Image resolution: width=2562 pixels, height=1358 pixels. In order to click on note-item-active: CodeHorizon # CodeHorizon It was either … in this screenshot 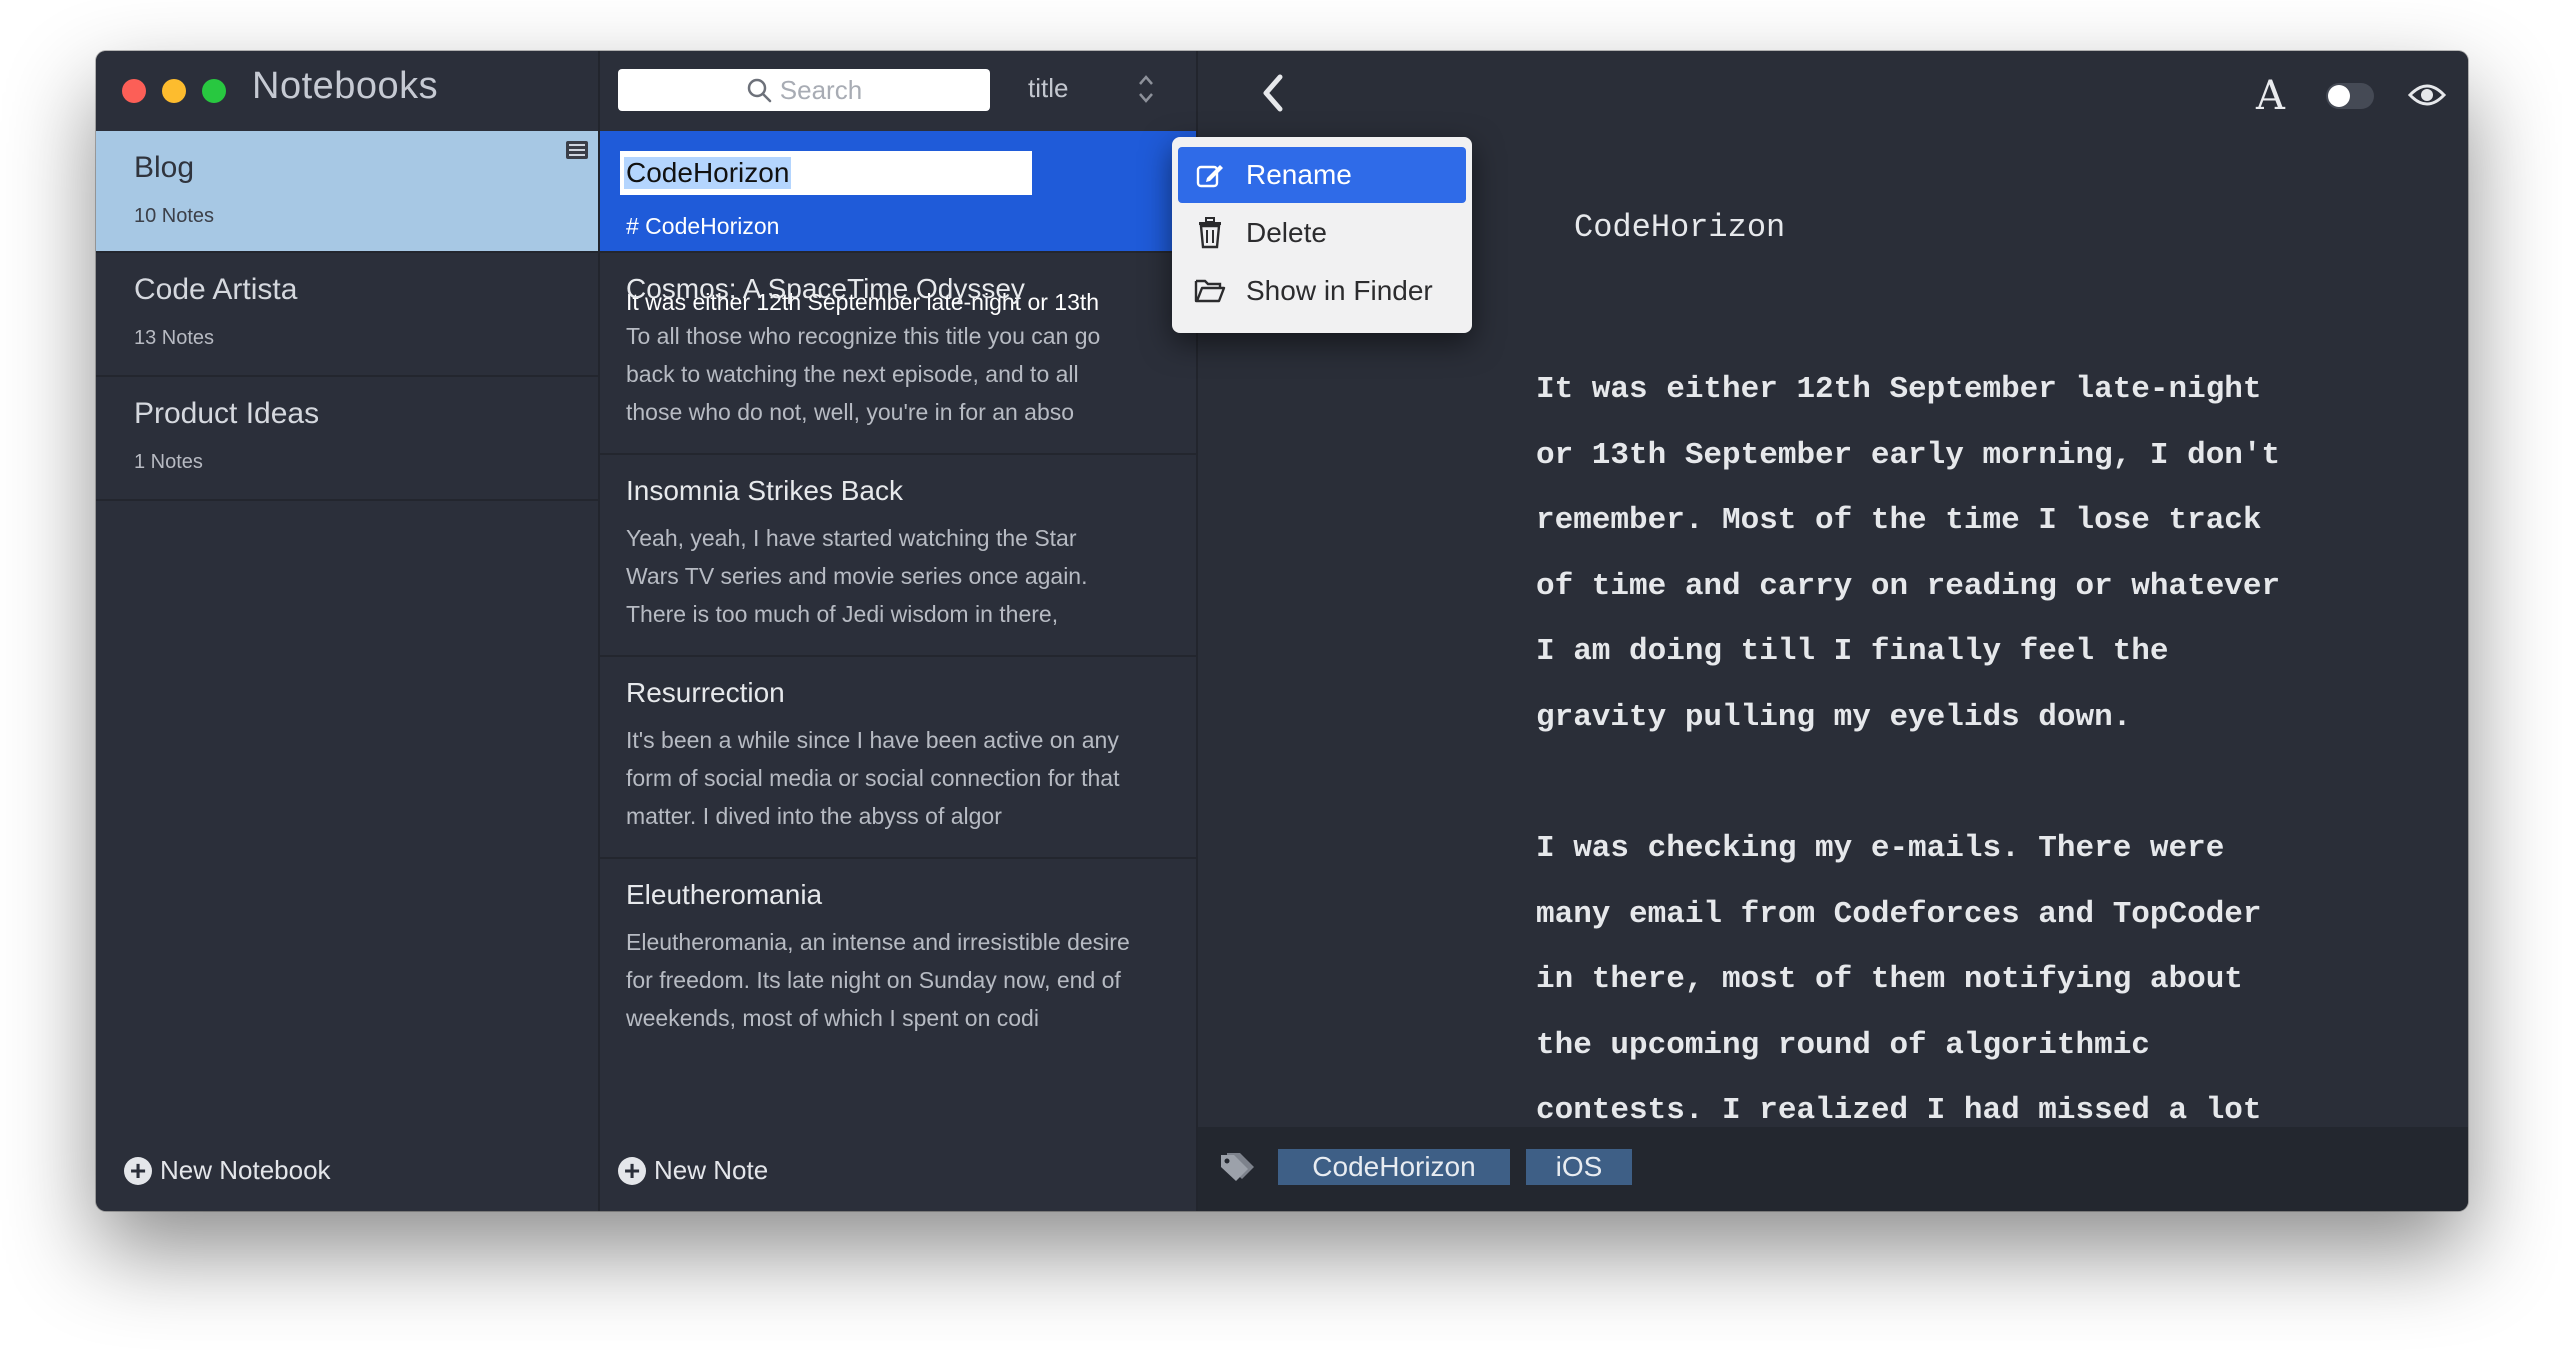, I will do `click(898, 223)`.